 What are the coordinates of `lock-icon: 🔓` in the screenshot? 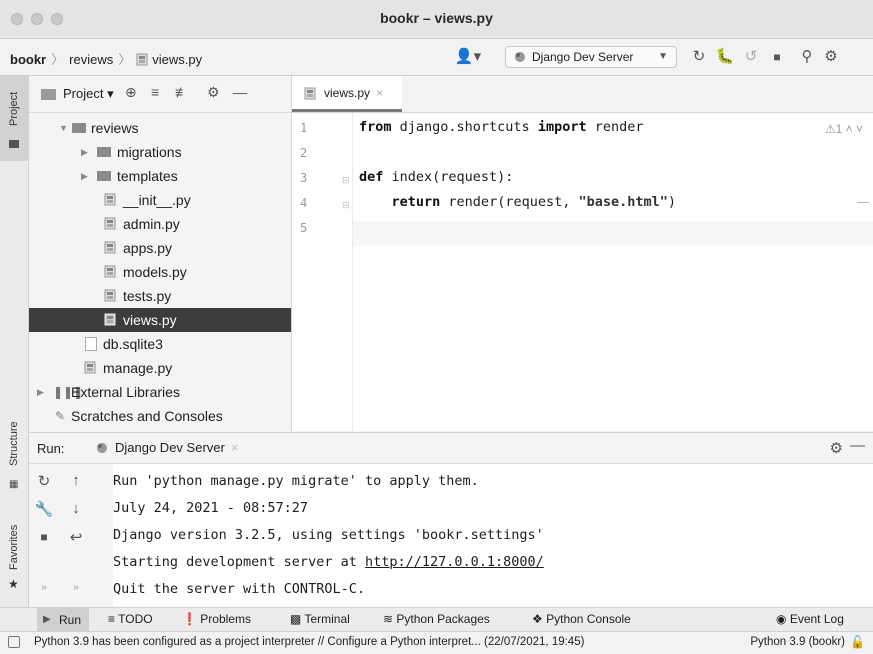 It's located at (857, 642).